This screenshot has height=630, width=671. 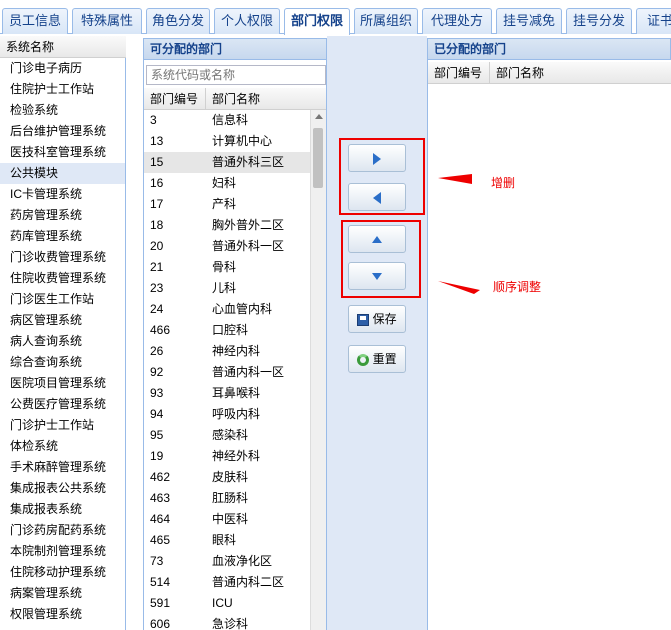 I want to click on tab-8: 挂号分发, so click(x=599, y=21).